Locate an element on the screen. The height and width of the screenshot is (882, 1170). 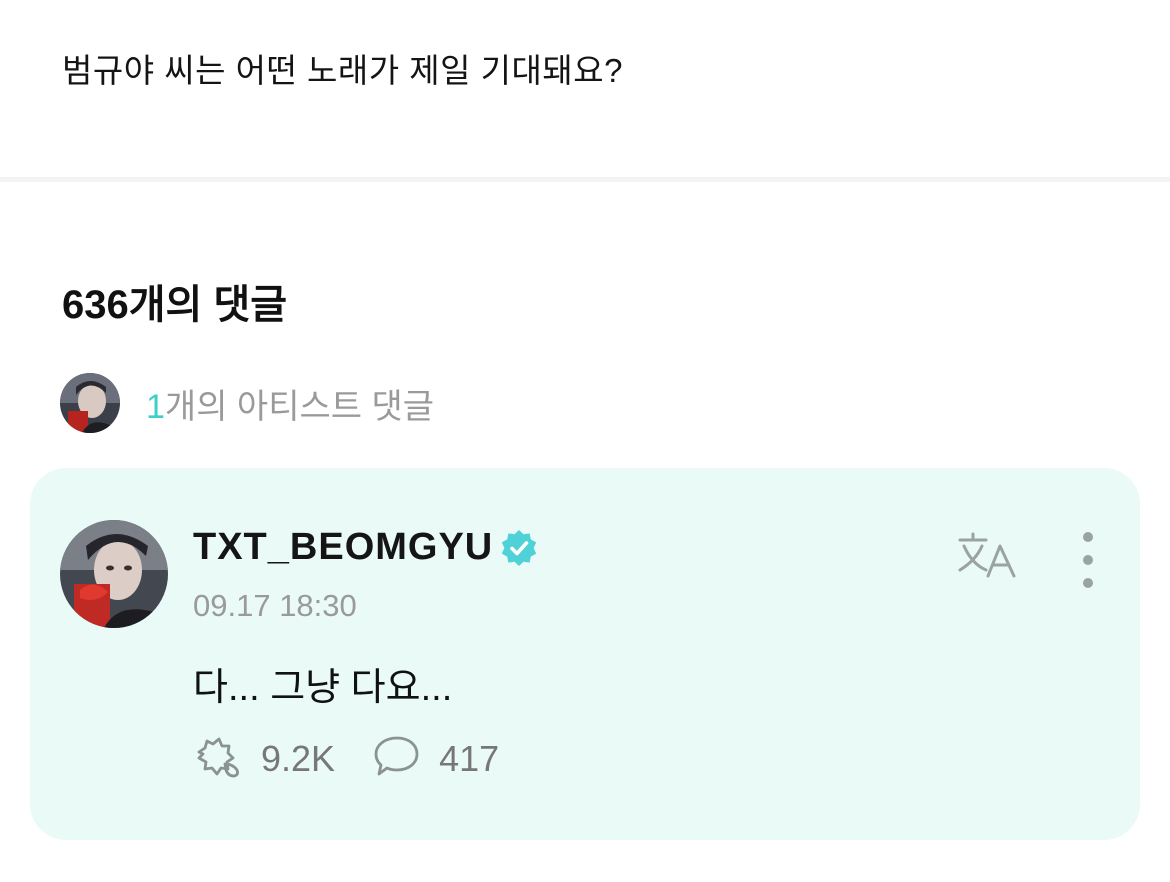
comment-actions: 9.2K 417 is located at coordinates (364, 758).